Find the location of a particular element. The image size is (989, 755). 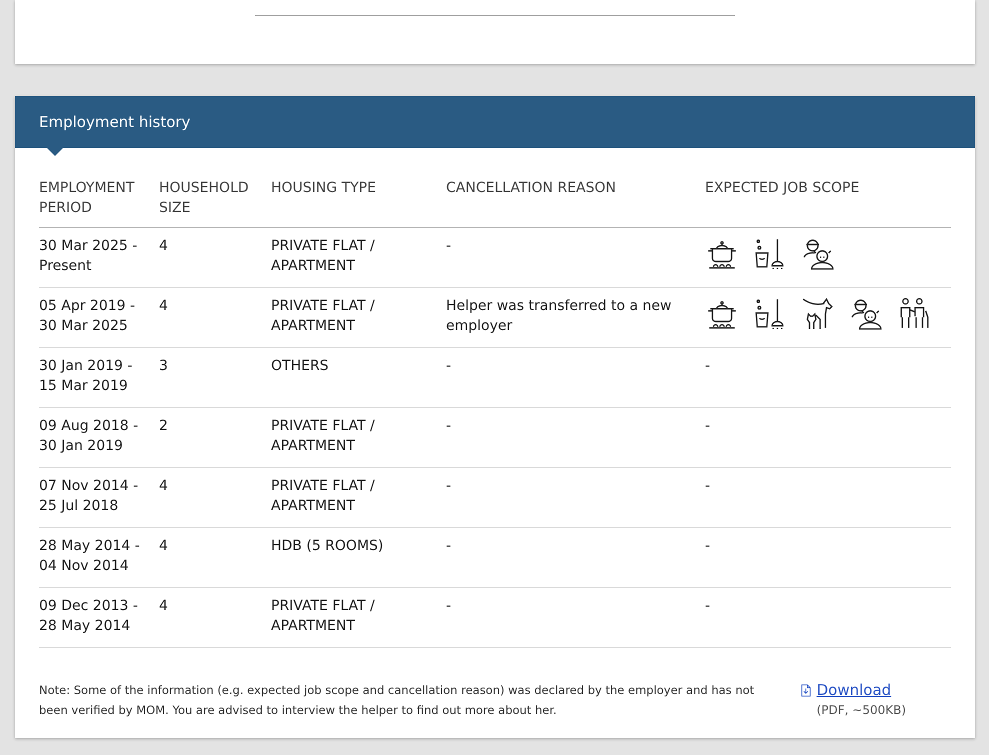

dog-cat-icon is located at coordinates (818, 313).